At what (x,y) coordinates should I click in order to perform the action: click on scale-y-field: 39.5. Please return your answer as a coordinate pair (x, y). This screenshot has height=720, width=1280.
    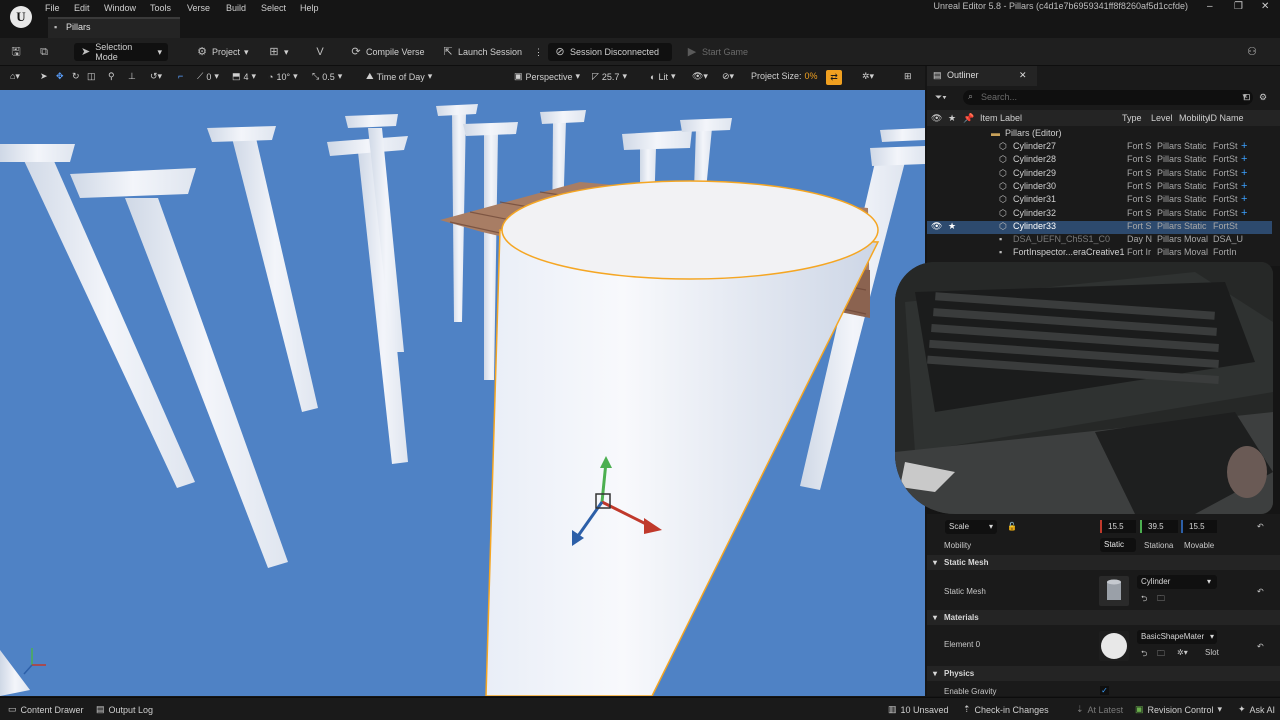
    Looking at the image, I should click on (1159, 526).